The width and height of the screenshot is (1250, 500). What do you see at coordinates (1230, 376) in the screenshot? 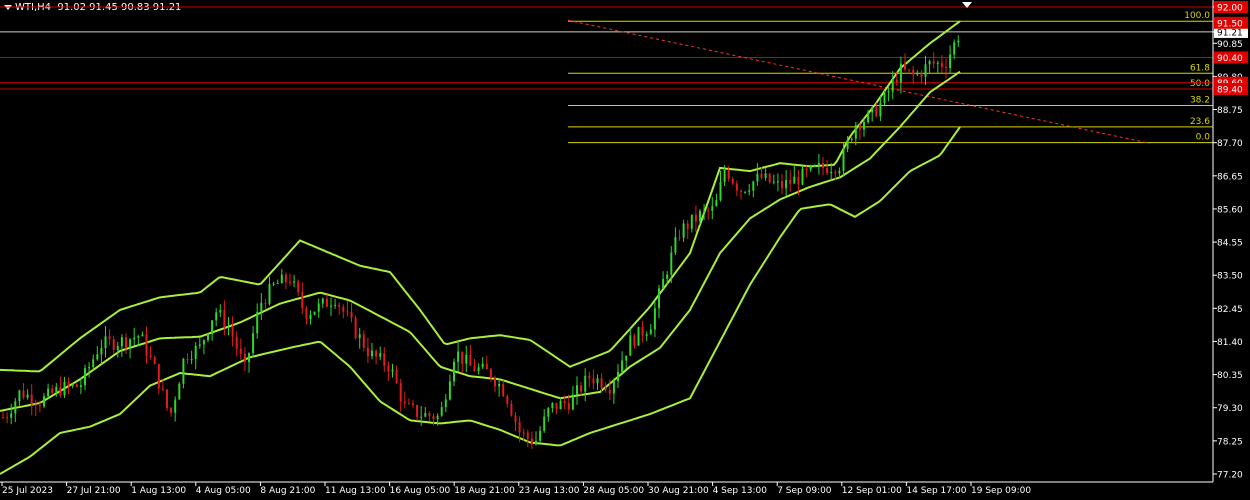
I see `y-tick-label: 80.35` at bounding box center [1230, 376].